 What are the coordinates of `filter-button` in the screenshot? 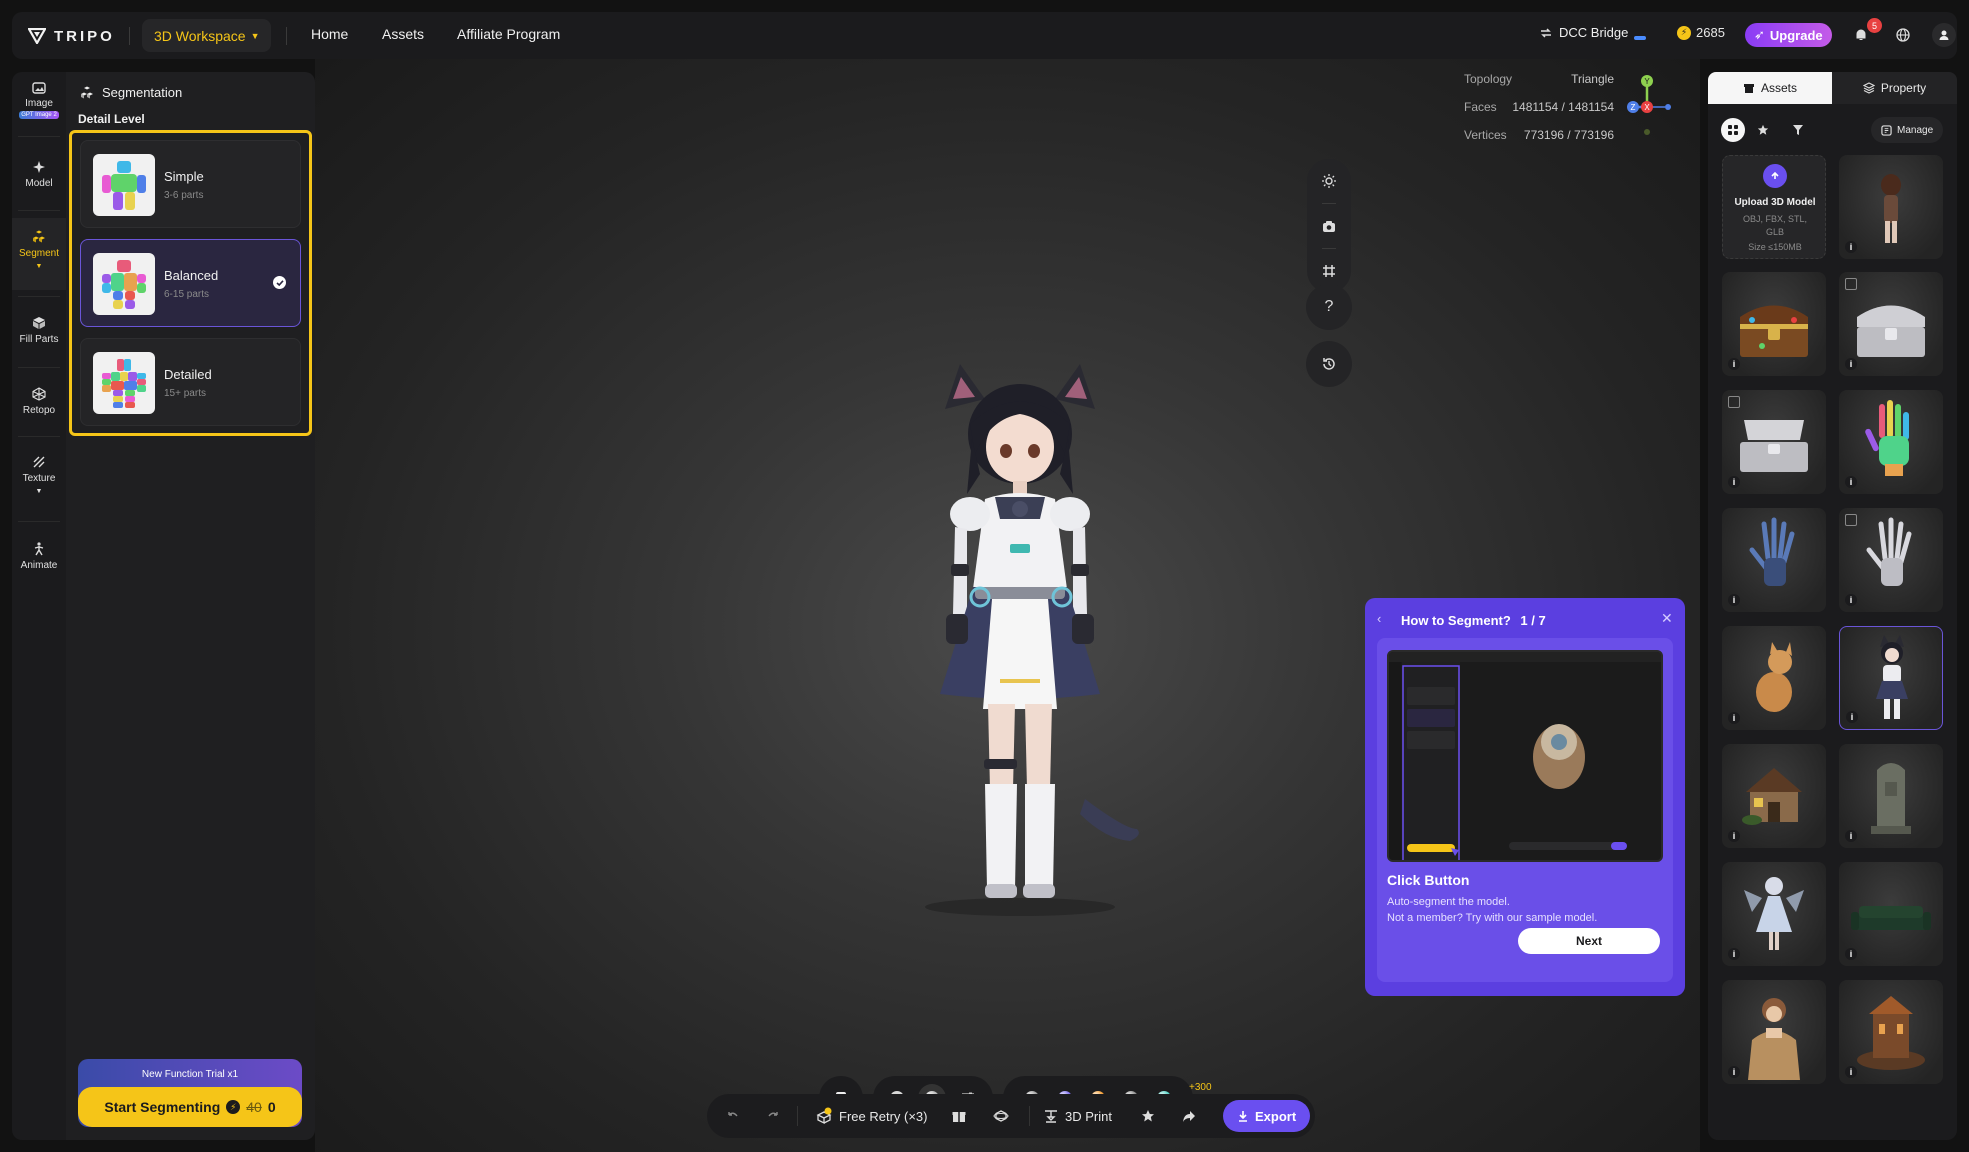 It's located at (1798, 130).